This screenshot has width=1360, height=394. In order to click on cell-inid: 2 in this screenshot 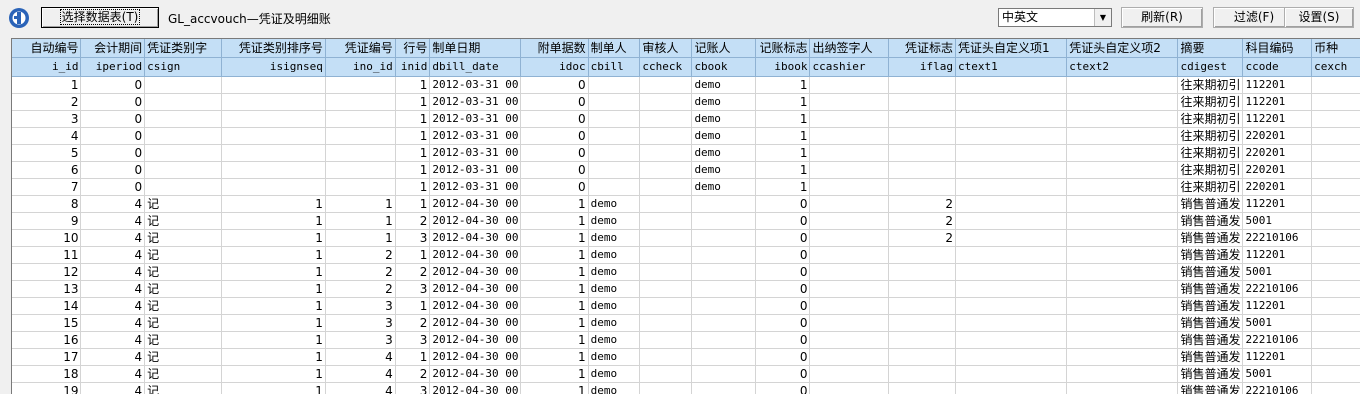, I will do `click(412, 374)`.